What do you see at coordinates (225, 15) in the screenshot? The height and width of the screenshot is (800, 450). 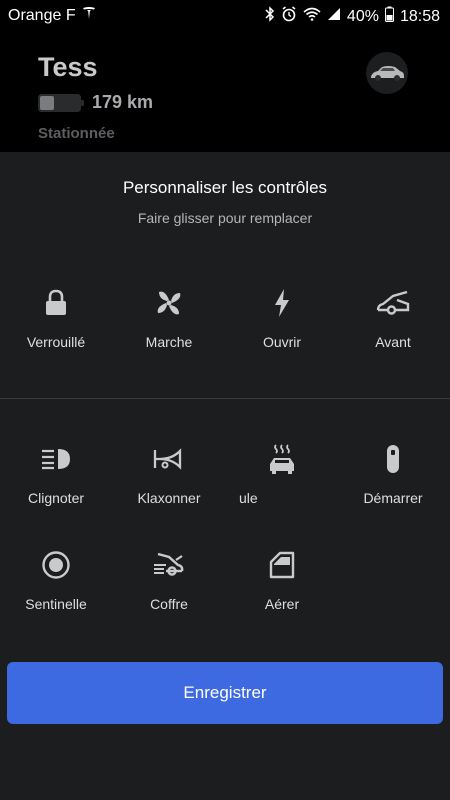 I see `status-bar: Orange F 40% 18:58` at bounding box center [225, 15].